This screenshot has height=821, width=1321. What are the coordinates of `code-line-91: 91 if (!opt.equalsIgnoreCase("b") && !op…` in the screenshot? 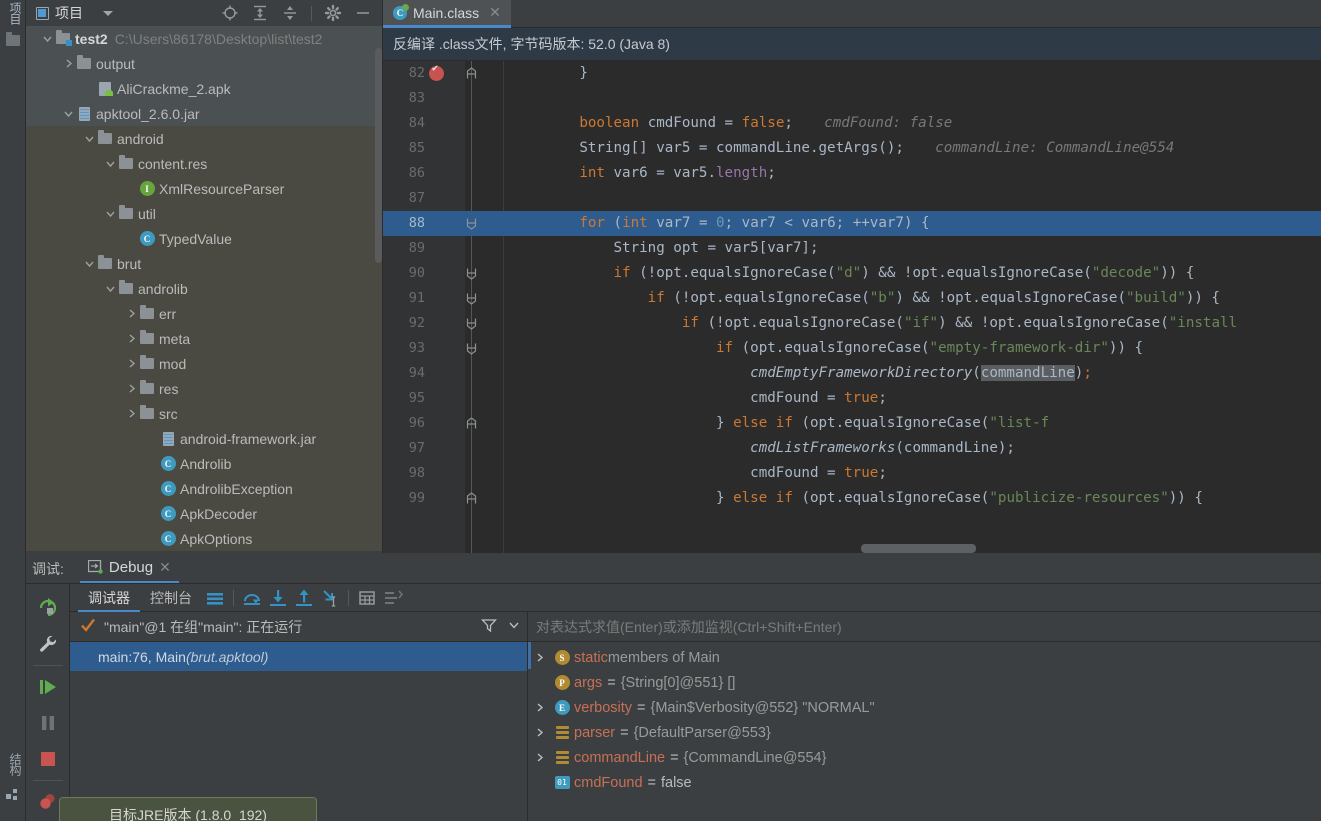 It's located at (852, 298).